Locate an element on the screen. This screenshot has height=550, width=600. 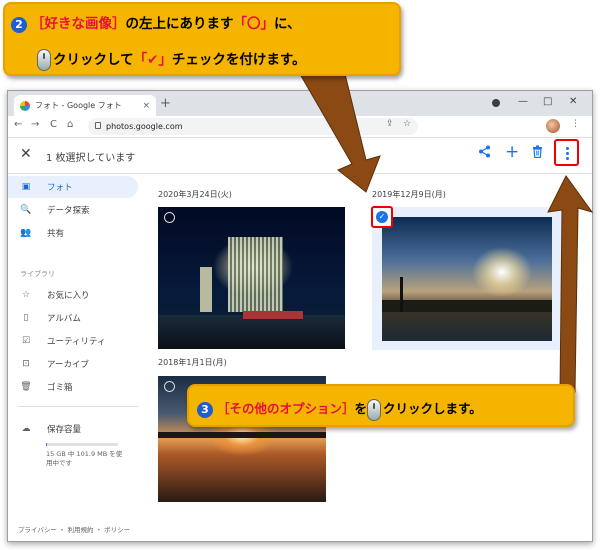
callout-highlight: 「〇」 is located at coordinates (254, 24).